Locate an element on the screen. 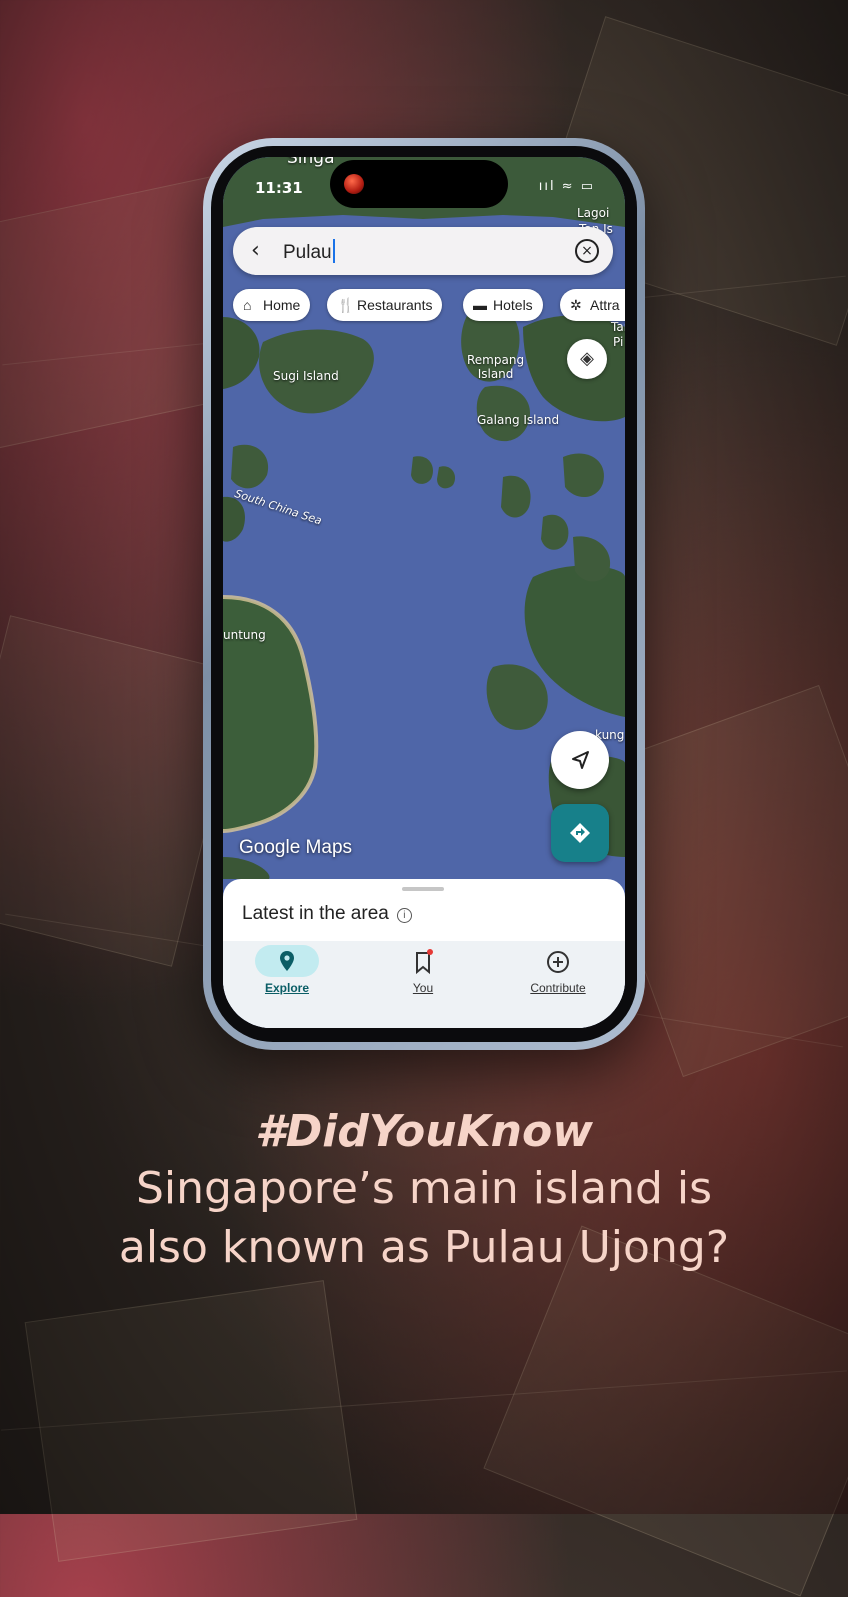 The width and height of the screenshot is (848, 1597). fork-knife-icon: 🍴 is located at coordinates (346, 305).